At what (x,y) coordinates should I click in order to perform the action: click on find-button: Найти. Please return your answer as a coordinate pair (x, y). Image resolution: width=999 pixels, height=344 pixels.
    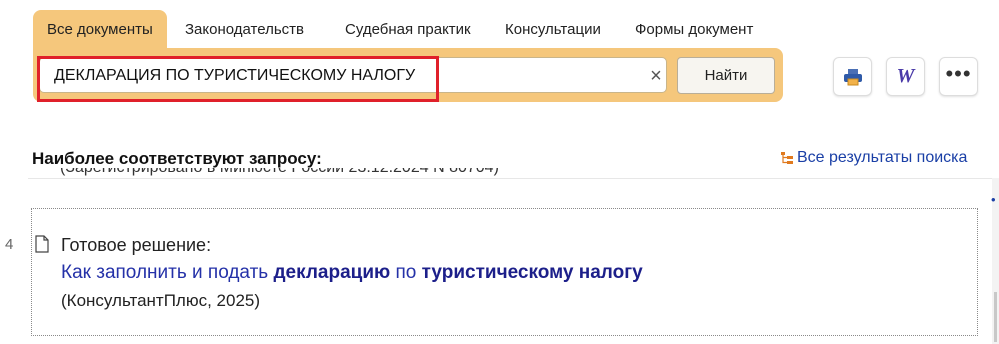
    Looking at the image, I should click on (726, 75).